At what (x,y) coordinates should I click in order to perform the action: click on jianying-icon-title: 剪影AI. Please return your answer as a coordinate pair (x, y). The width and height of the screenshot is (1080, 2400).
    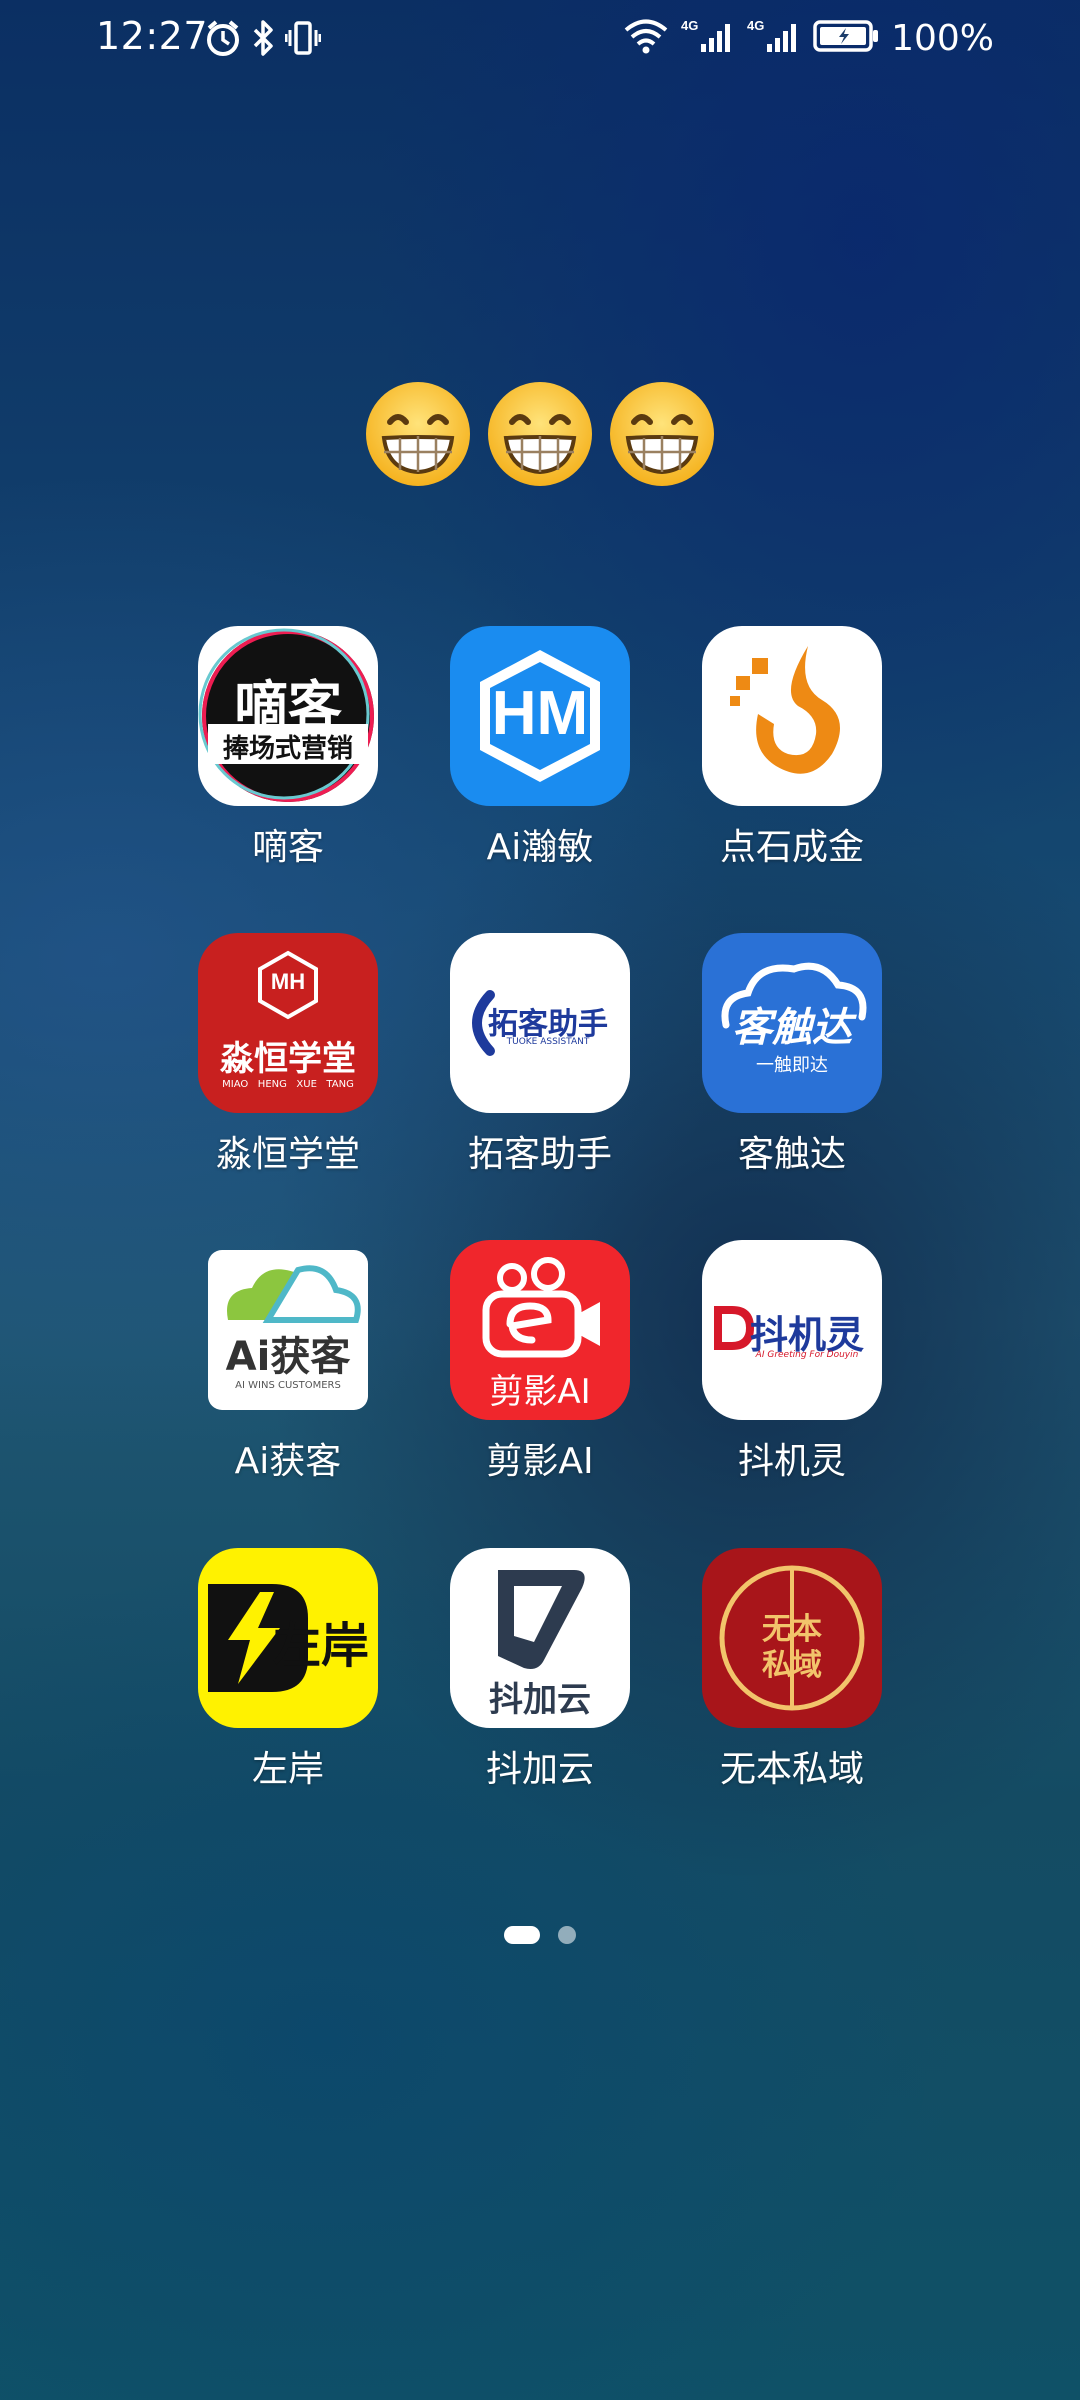
    Looking at the image, I should click on (540, 1392).